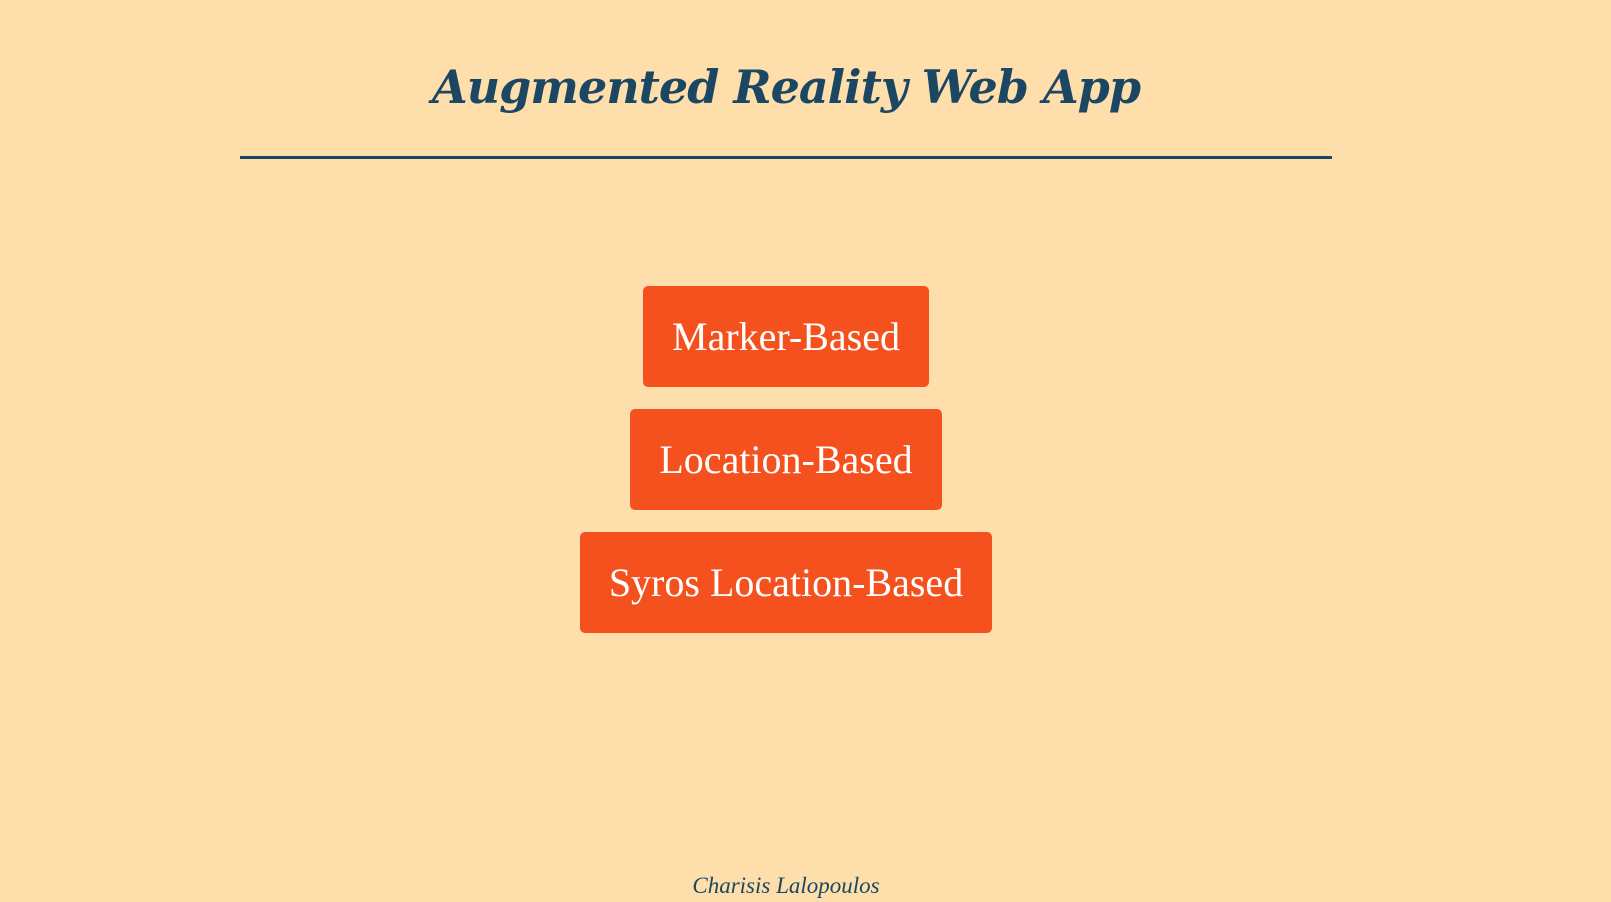 The height and width of the screenshot is (902, 1611). What do you see at coordinates (786, 157) in the screenshot?
I see `title-divider` at bounding box center [786, 157].